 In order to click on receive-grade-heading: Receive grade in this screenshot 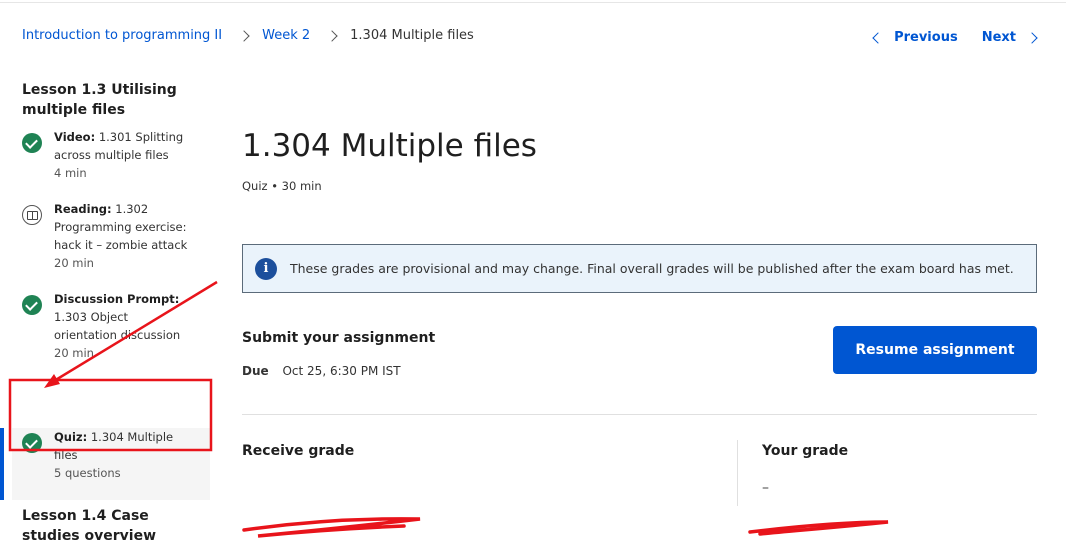, I will do `click(298, 451)`.